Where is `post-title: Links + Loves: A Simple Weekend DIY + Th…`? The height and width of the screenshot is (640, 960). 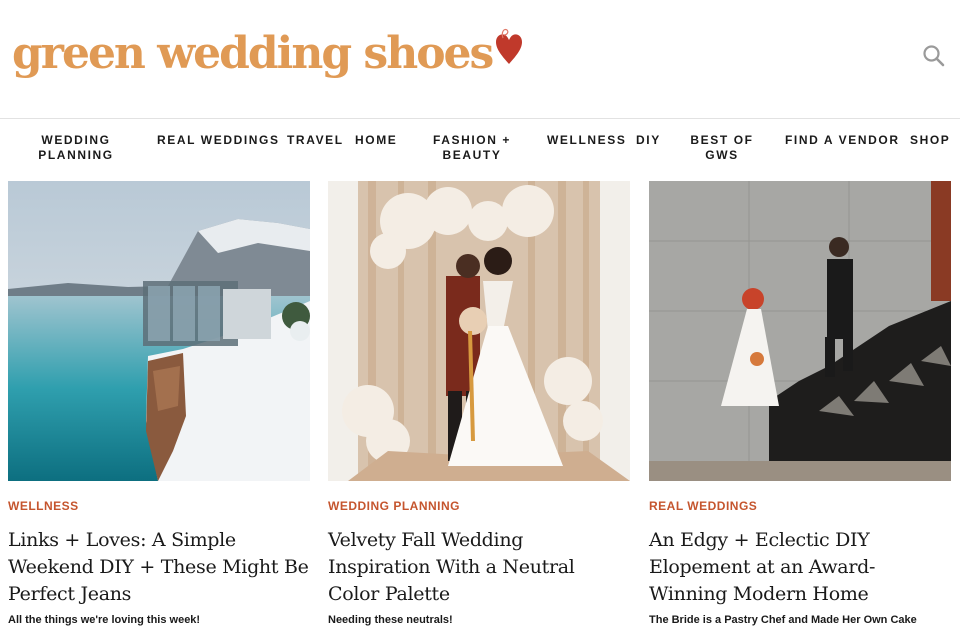 post-title: Links + Loves: A Simple Weekend DIY + Th… is located at coordinates (159, 567).